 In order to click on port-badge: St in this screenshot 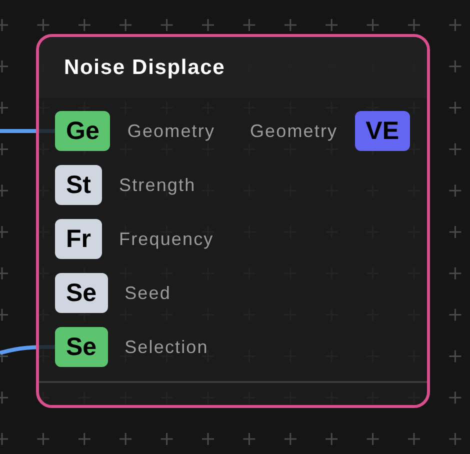, I will do `click(78, 185)`.